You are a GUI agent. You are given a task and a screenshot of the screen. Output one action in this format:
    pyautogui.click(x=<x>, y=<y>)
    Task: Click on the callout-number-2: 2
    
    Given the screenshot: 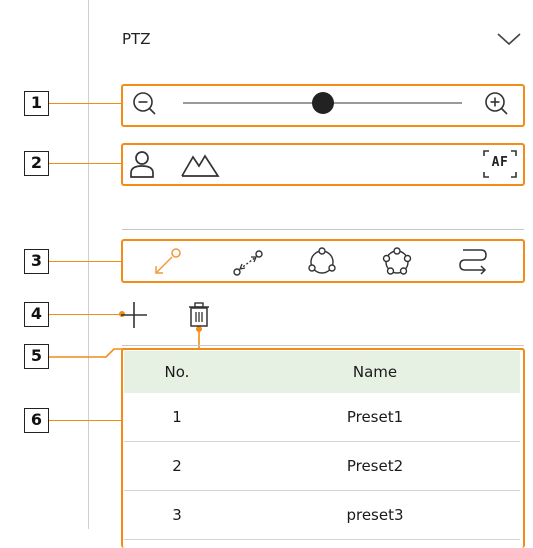 What is the action you would take?
    pyautogui.click(x=36, y=163)
    